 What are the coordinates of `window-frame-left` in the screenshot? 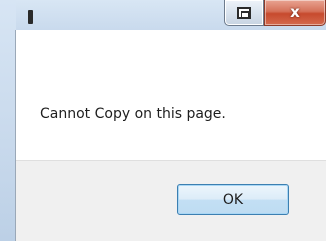 It's located at (8, 120).